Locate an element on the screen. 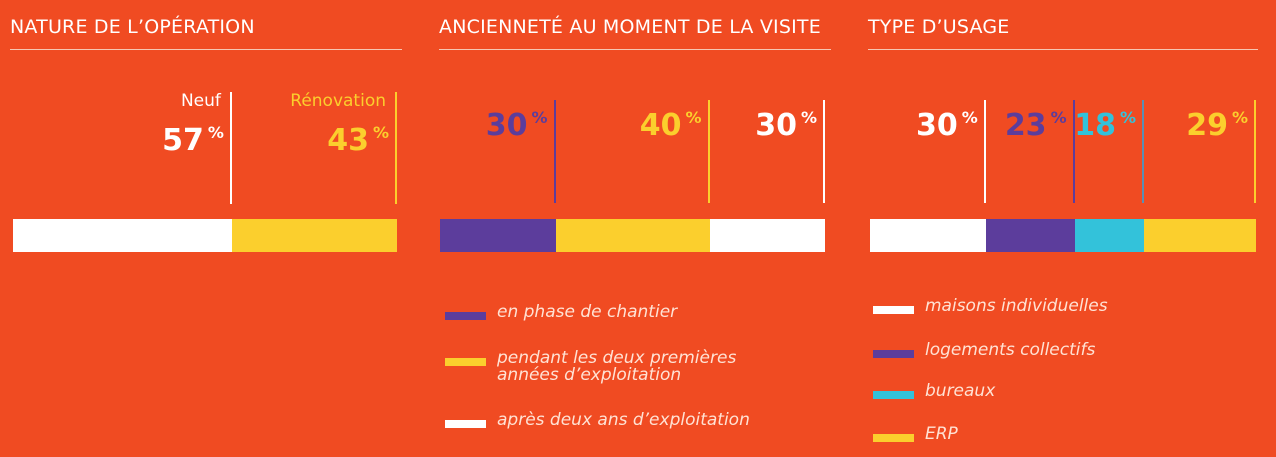 Image resolution: width=1276 pixels, height=457 pixels. legend-label: logements collectifs is located at coordinates (1010, 350).